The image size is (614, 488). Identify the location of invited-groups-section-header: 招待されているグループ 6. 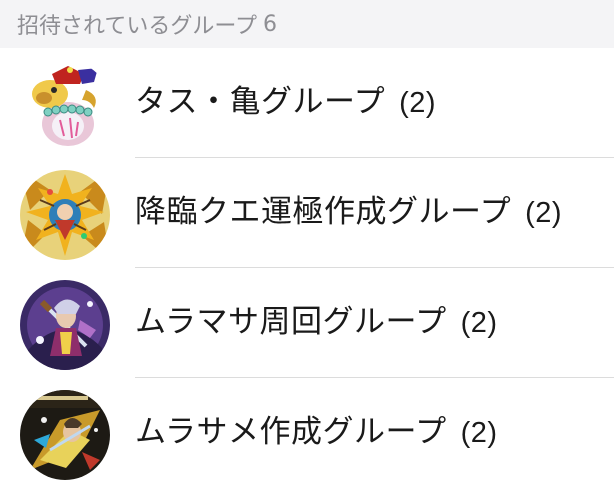
(307, 24).